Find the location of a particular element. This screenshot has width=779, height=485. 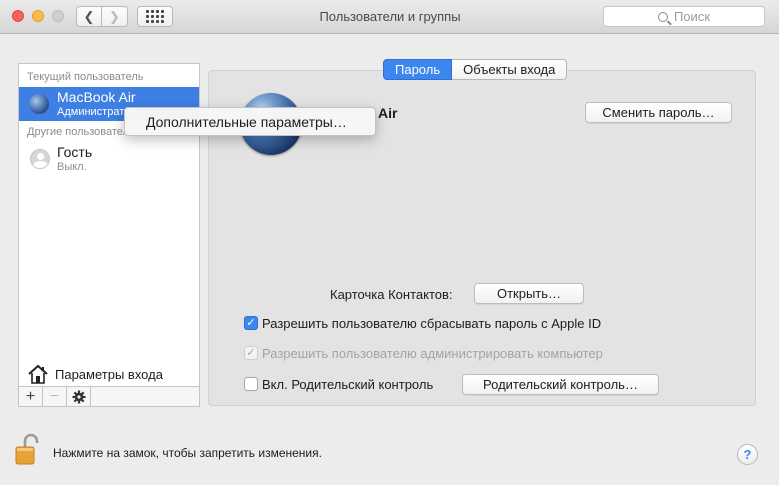

user-row-guest: Гость Выкл. is located at coordinates (109, 159).